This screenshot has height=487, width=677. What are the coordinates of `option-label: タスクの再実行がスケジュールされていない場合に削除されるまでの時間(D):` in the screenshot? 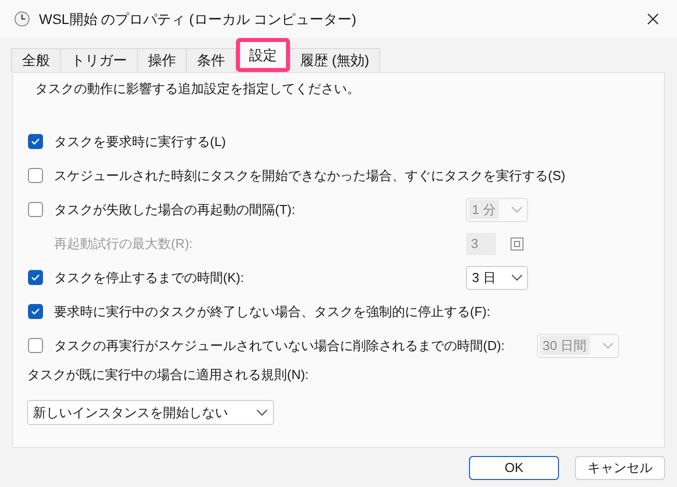 It's located at (279, 345).